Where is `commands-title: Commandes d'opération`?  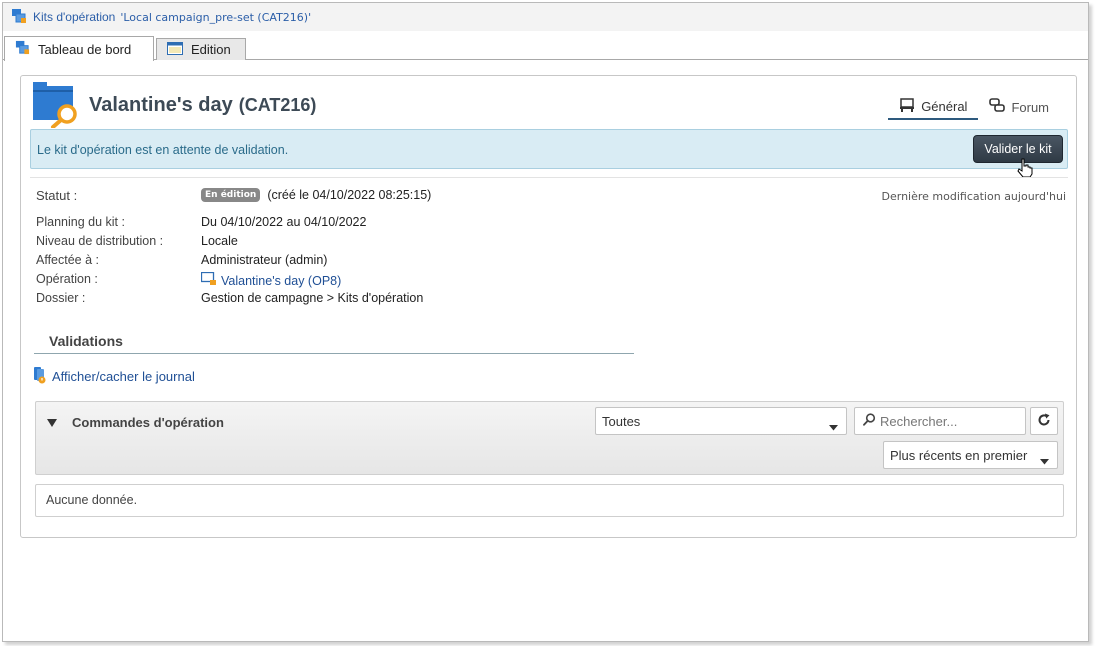 commands-title: Commandes d'opération is located at coordinates (148, 422).